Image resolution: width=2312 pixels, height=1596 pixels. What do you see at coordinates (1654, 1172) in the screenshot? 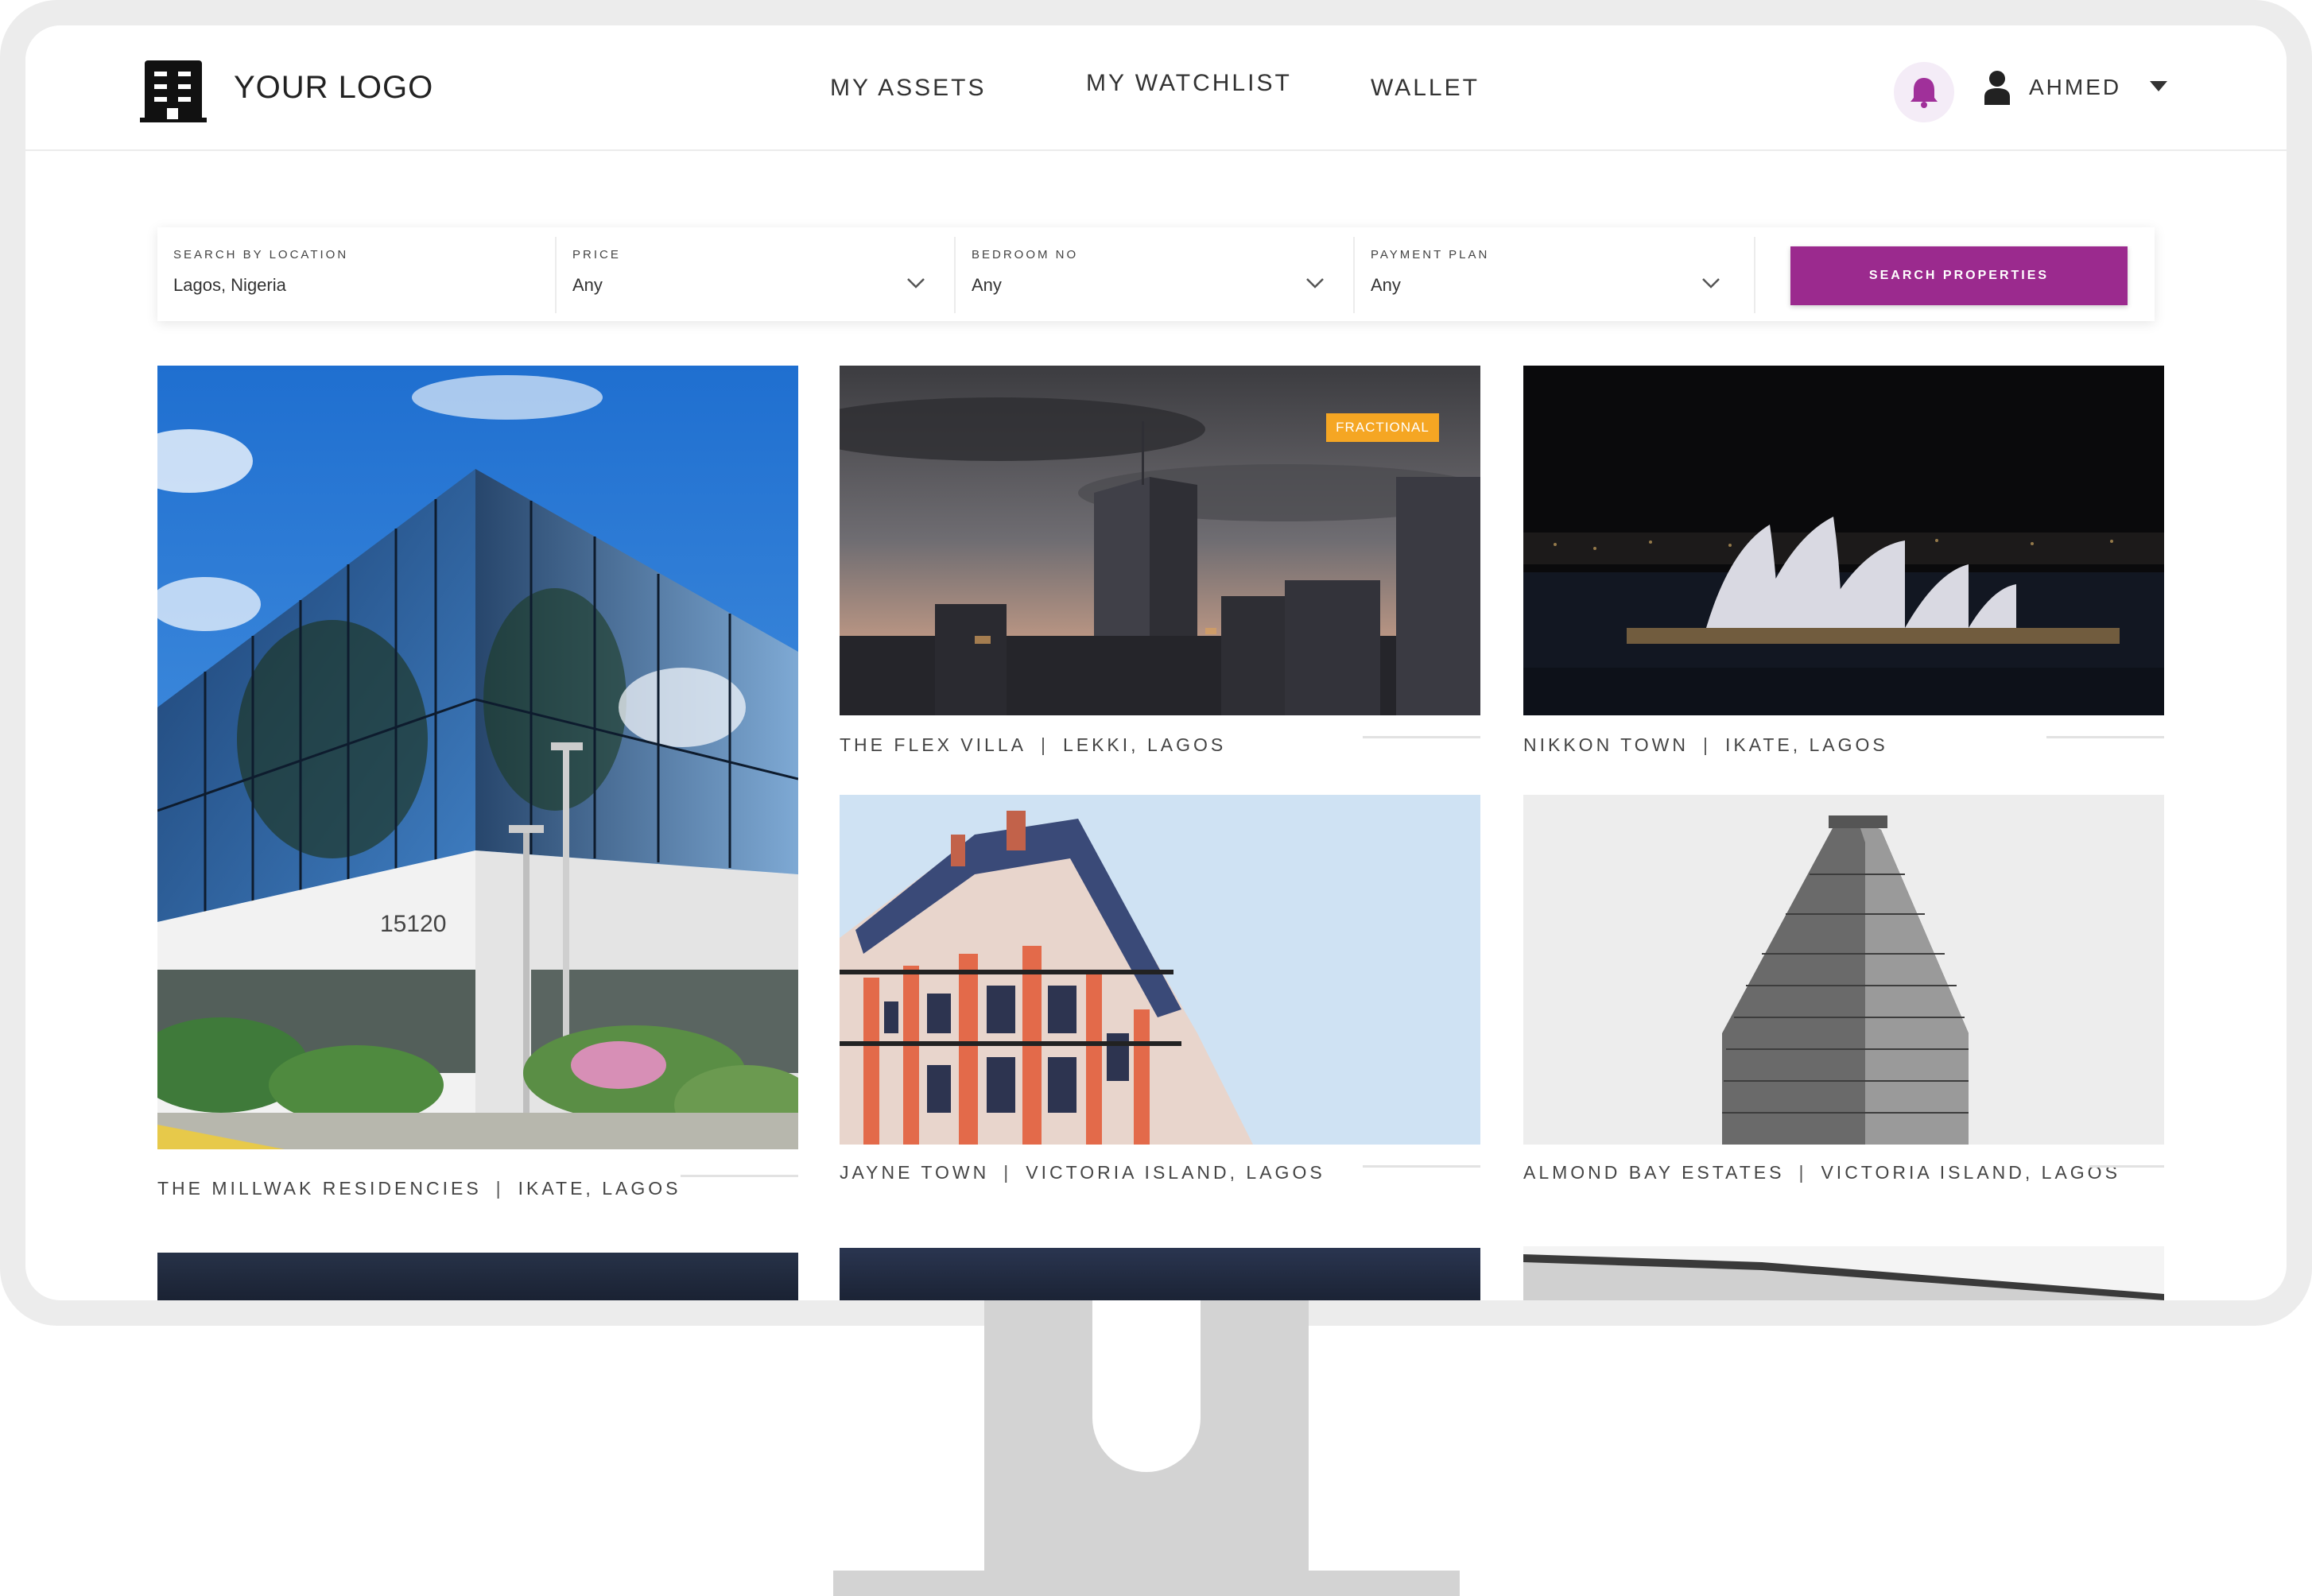
I see `property-name: ALMOND BAY ESTATES` at bounding box center [1654, 1172].